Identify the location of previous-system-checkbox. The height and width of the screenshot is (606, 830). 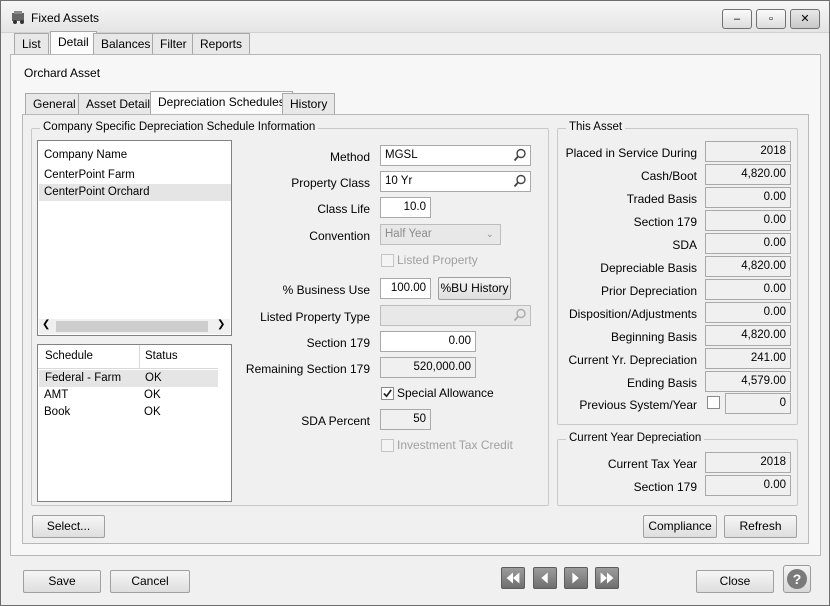
(713, 402).